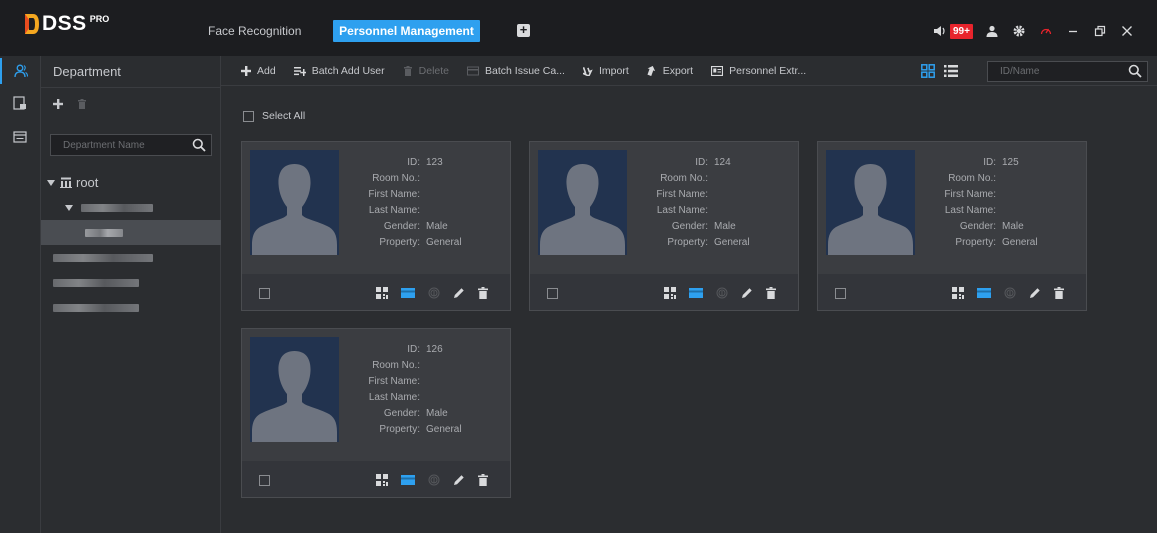 This screenshot has width=1157, height=533. I want to click on id-value: 126, so click(434, 349).